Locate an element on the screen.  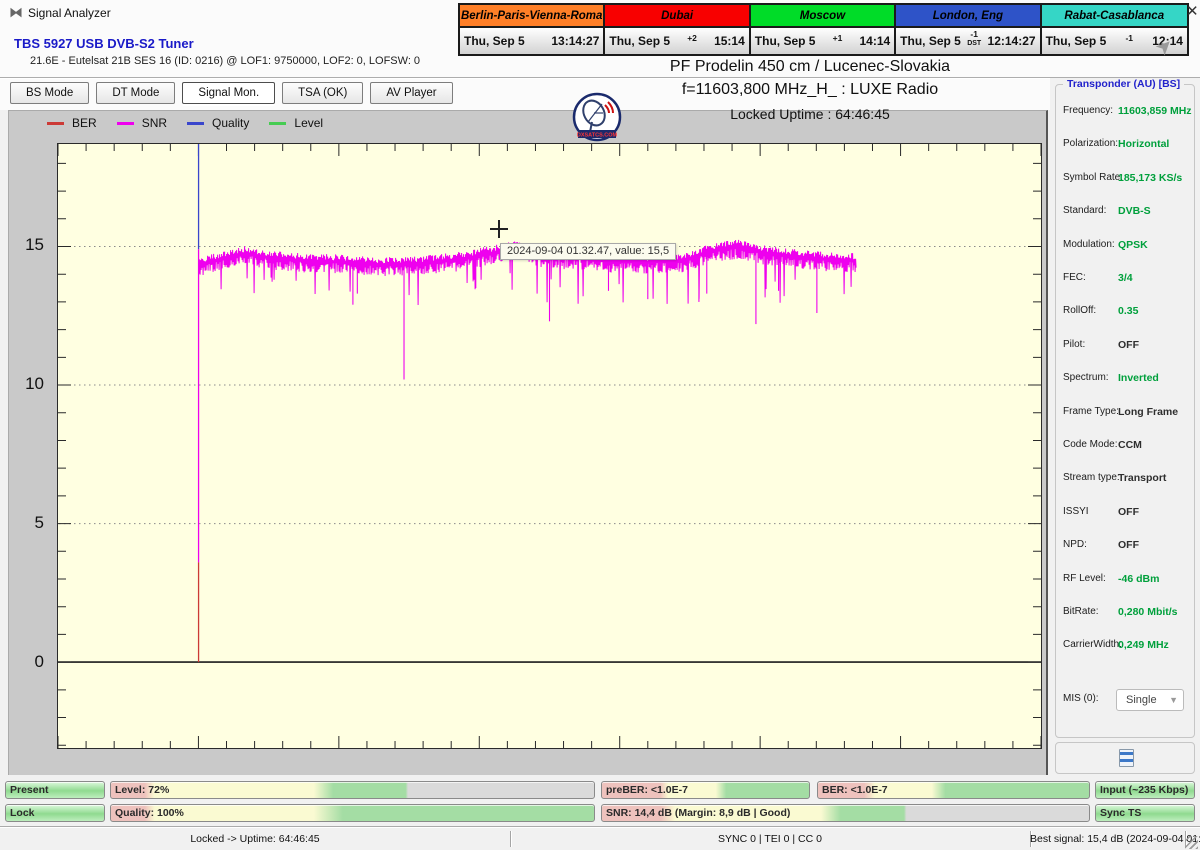
y-axis-label-15: 15 is located at coordinates (34, 244).